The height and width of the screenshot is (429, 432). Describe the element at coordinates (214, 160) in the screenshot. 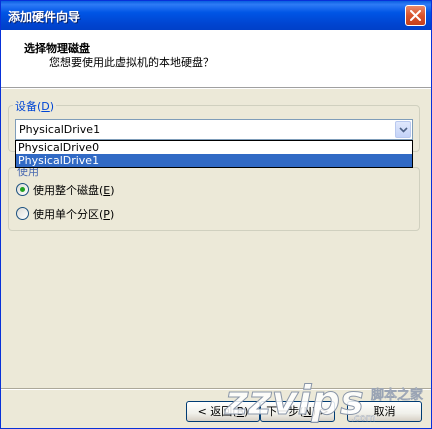

I see `device-option-physicaldrive1: PhysicalDrive1` at that location.